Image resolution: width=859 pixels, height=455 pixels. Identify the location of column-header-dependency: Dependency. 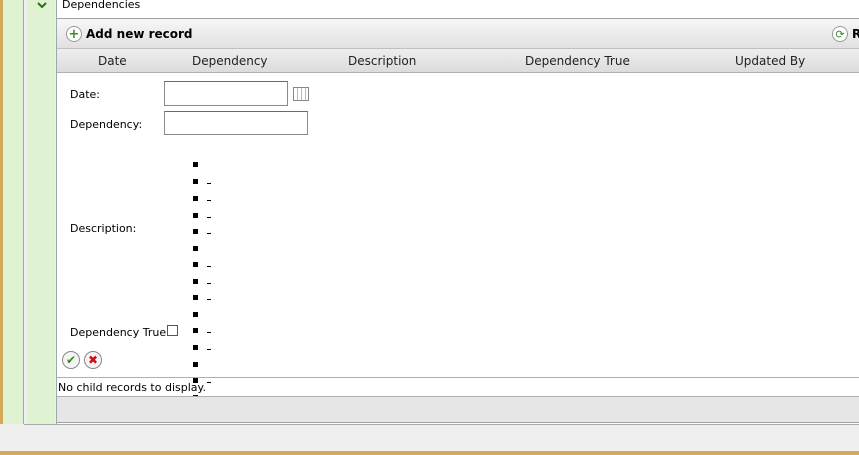
(230, 61).